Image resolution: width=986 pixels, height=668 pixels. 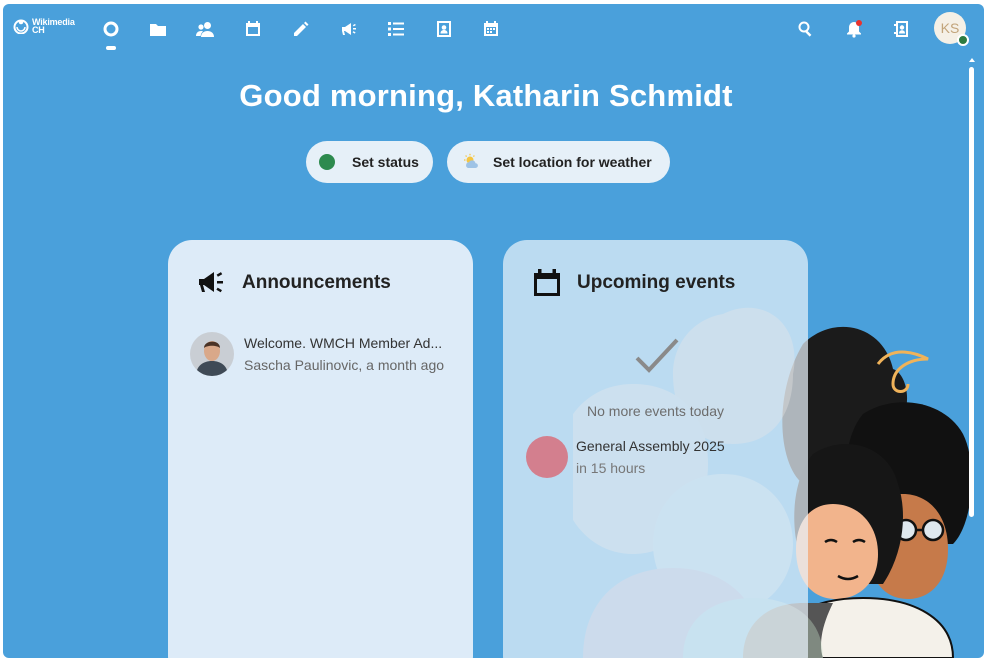 I want to click on wikimedia-ch-logo: Wikimedia CH, so click(x=44, y=26).